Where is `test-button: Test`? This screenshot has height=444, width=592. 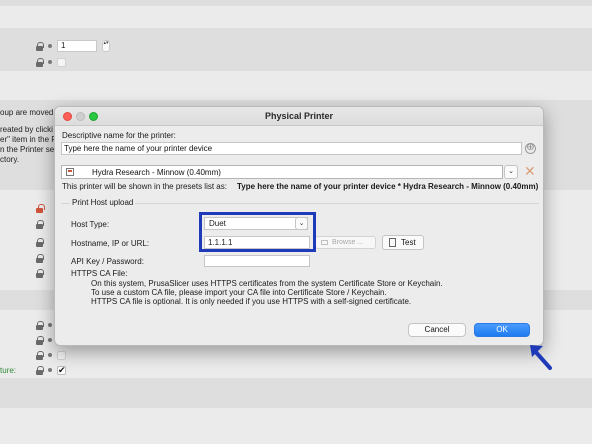
test-button: Test is located at coordinates (403, 242).